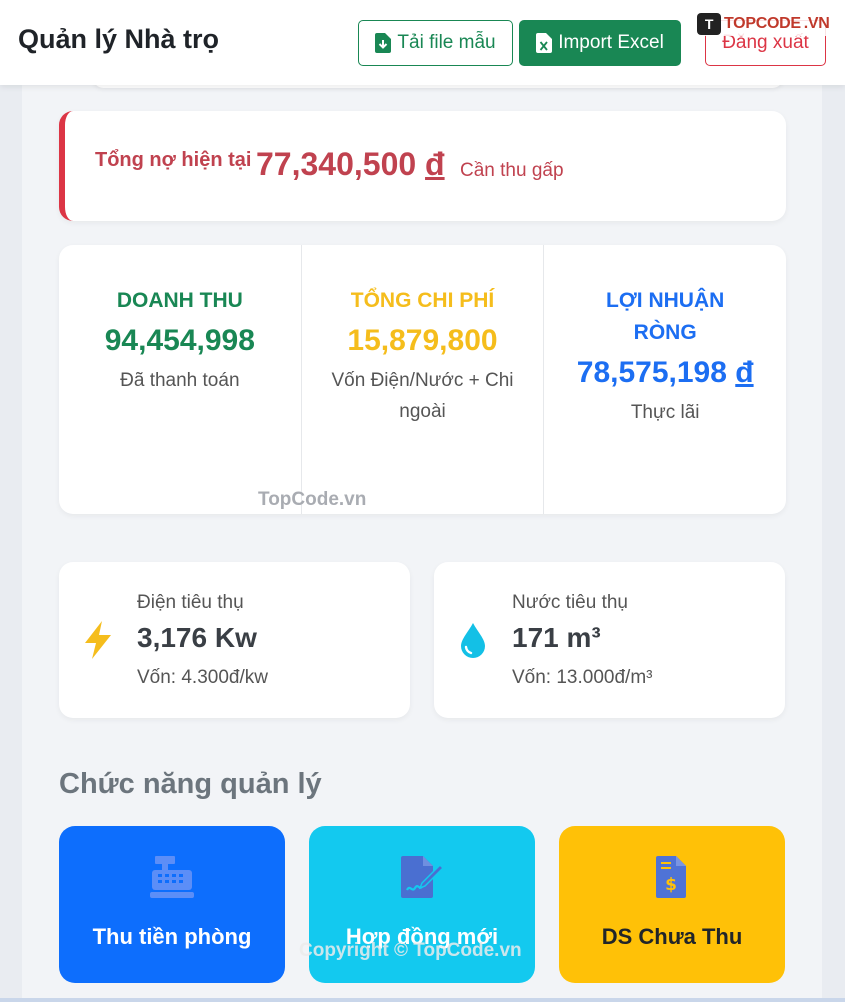 This screenshot has height=1002, width=845. I want to click on invoice-dollar-icon: $, so click(671, 877).